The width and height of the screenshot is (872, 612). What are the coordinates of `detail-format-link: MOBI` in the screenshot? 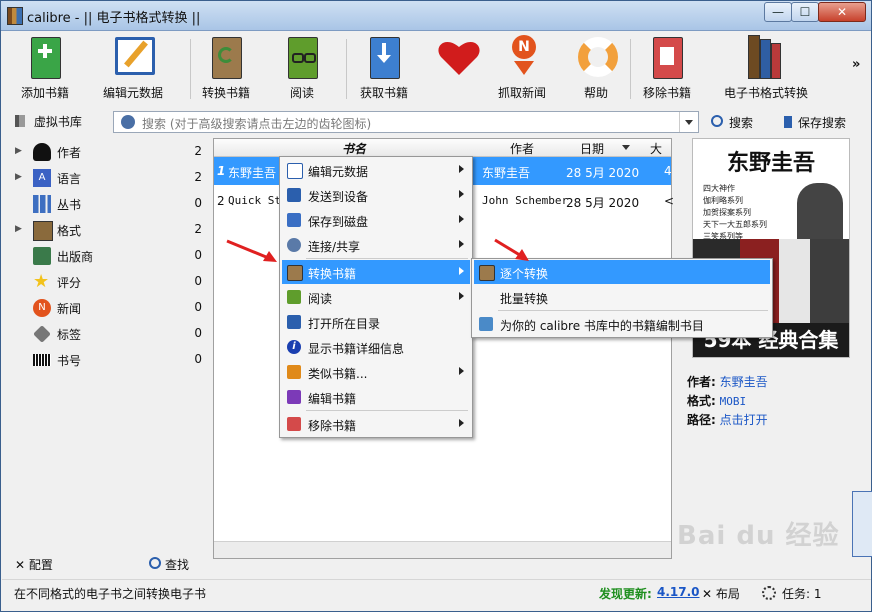 It's located at (733, 401).